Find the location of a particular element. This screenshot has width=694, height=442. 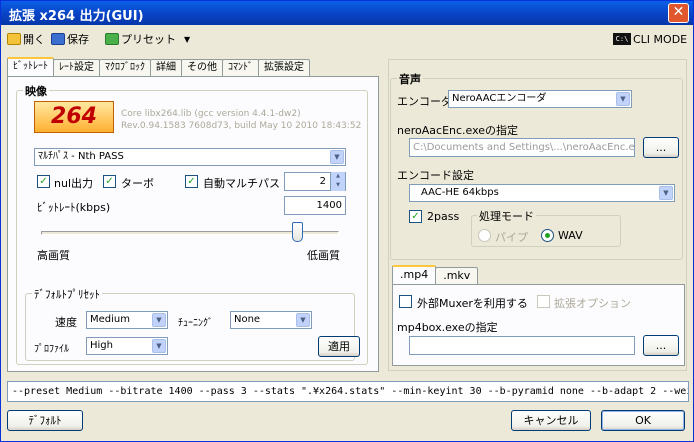

auto-multipass-label: 自動マルチパス is located at coordinates (241, 183).